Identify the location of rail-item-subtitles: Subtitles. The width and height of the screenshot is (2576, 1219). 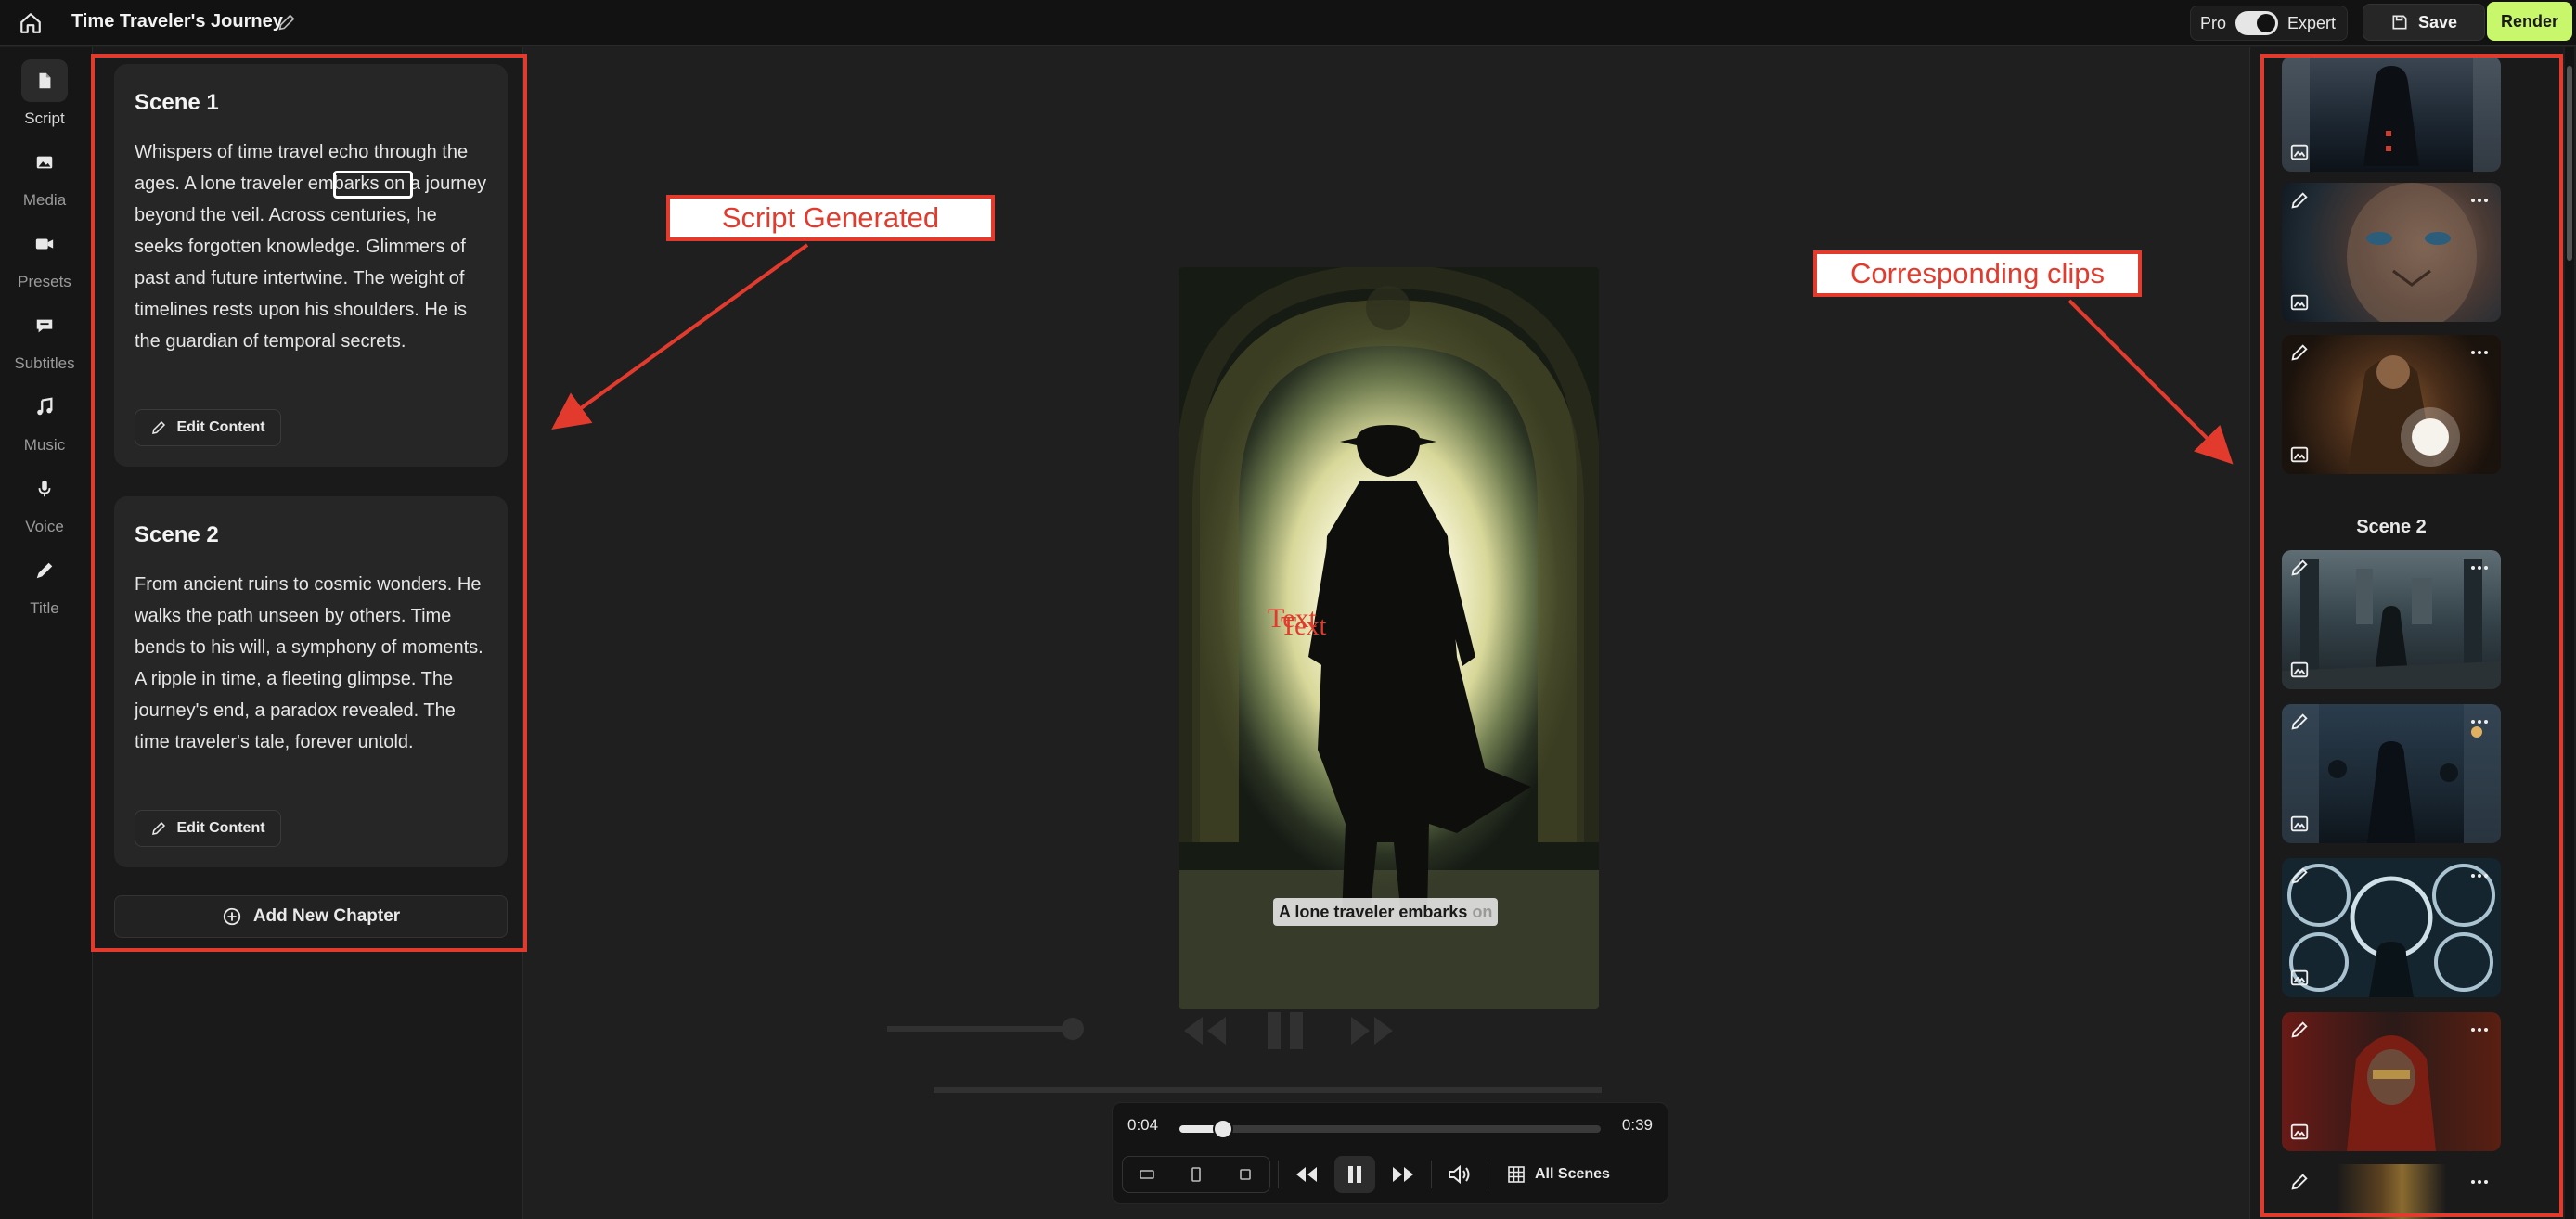
(44, 339).